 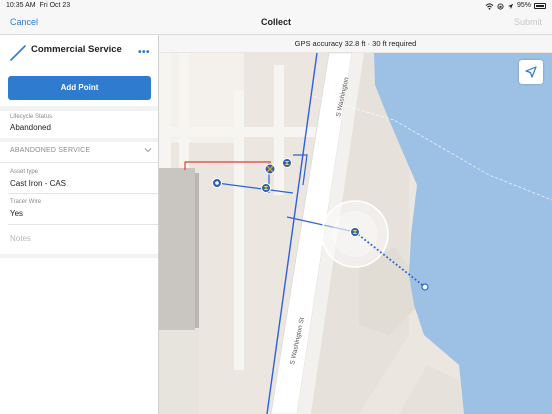 I want to click on chevron-down-icon, so click(x=148, y=150).